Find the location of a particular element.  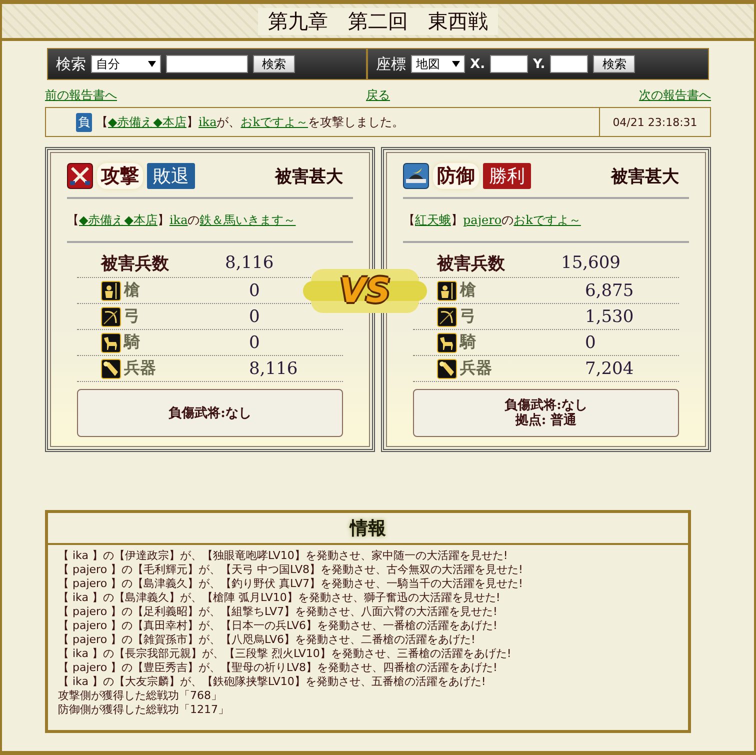

owner-link: おkですよ～ is located at coordinates (547, 220).